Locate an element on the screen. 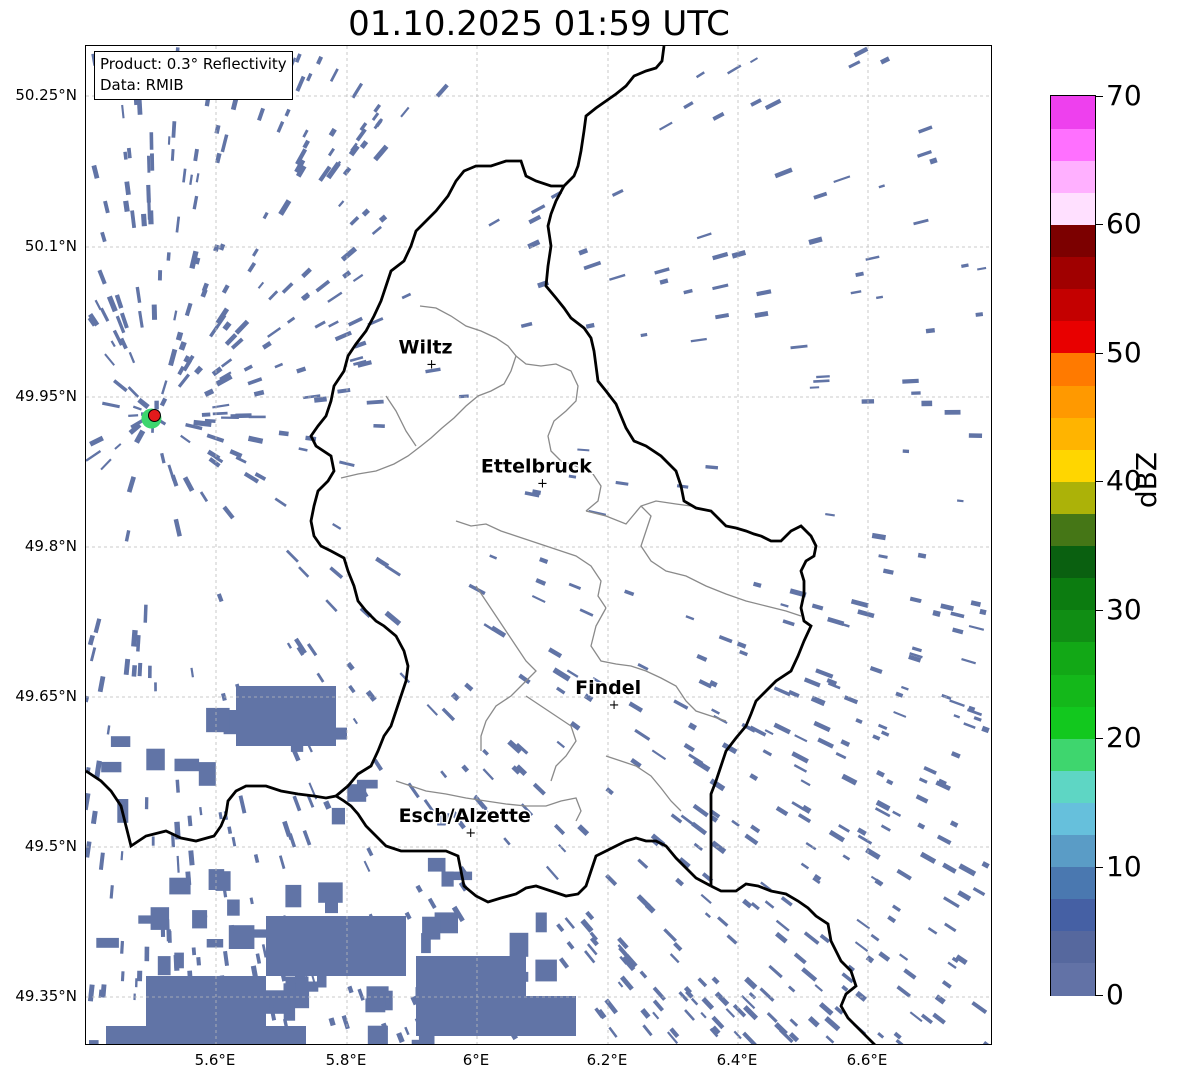 The height and width of the screenshot is (1081, 1184). city-label: Ettelbruck is located at coordinates (536, 467).